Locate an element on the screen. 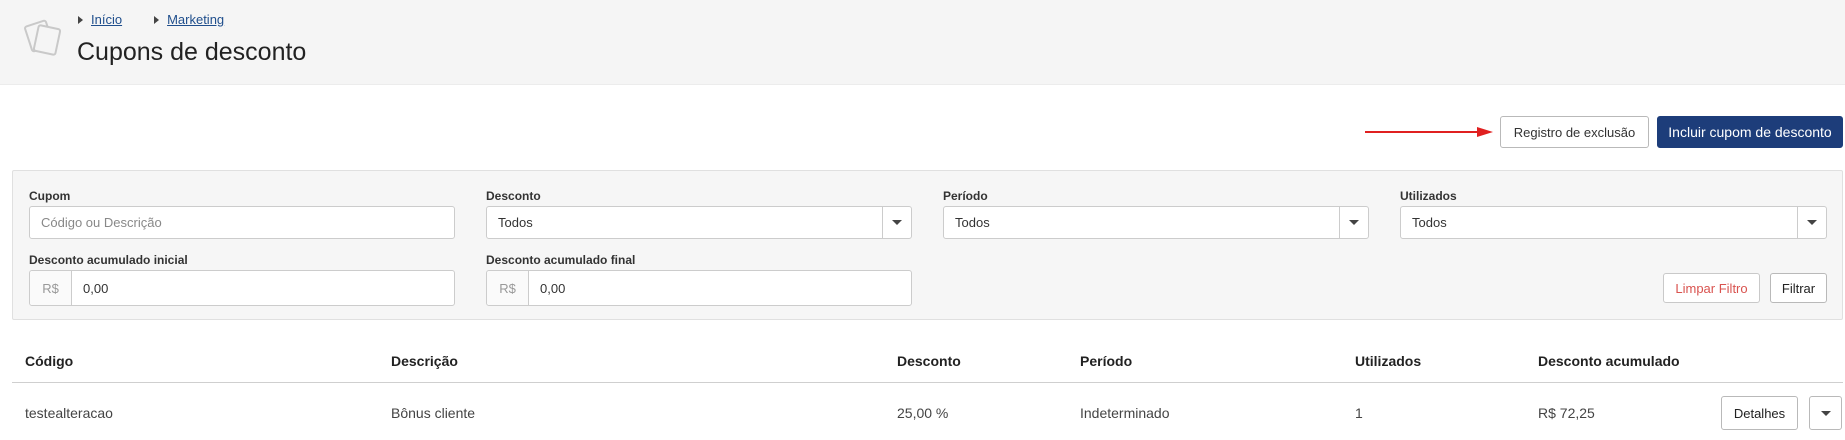 The width and height of the screenshot is (1845, 440). details-button: Detalhes is located at coordinates (1759, 413).